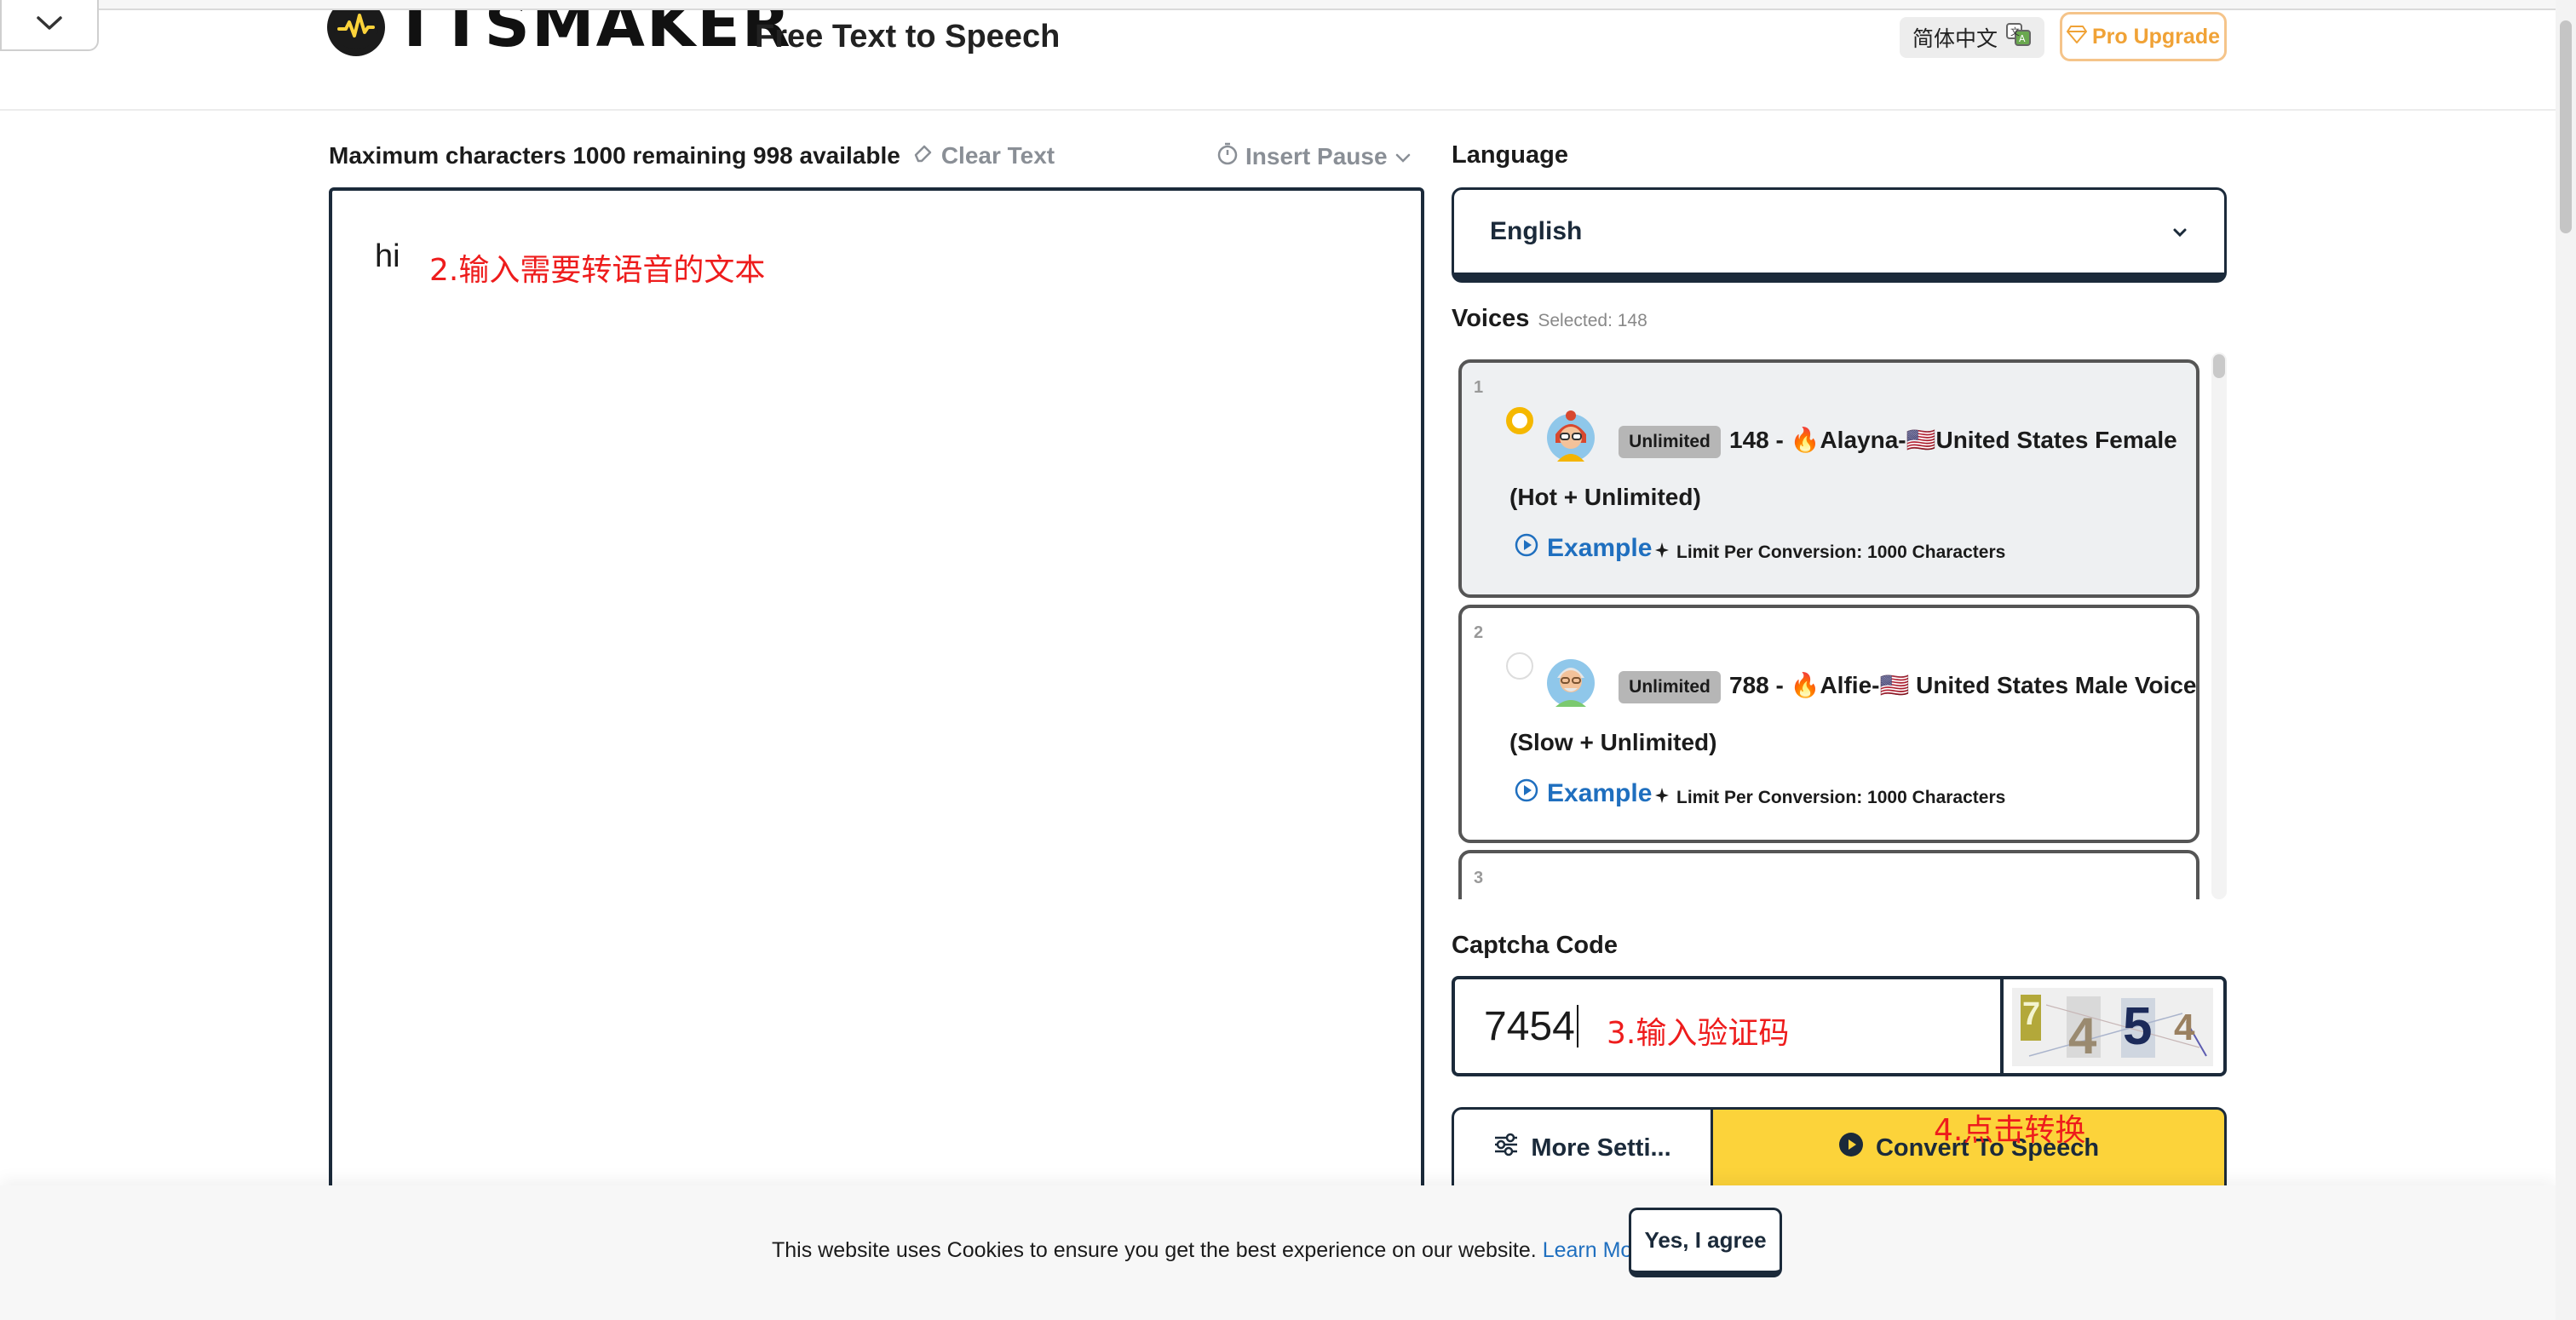  What do you see at coordinates (923, 155) in the screenshot?
I see `eraser-icon` at bounding box center [923, 155].